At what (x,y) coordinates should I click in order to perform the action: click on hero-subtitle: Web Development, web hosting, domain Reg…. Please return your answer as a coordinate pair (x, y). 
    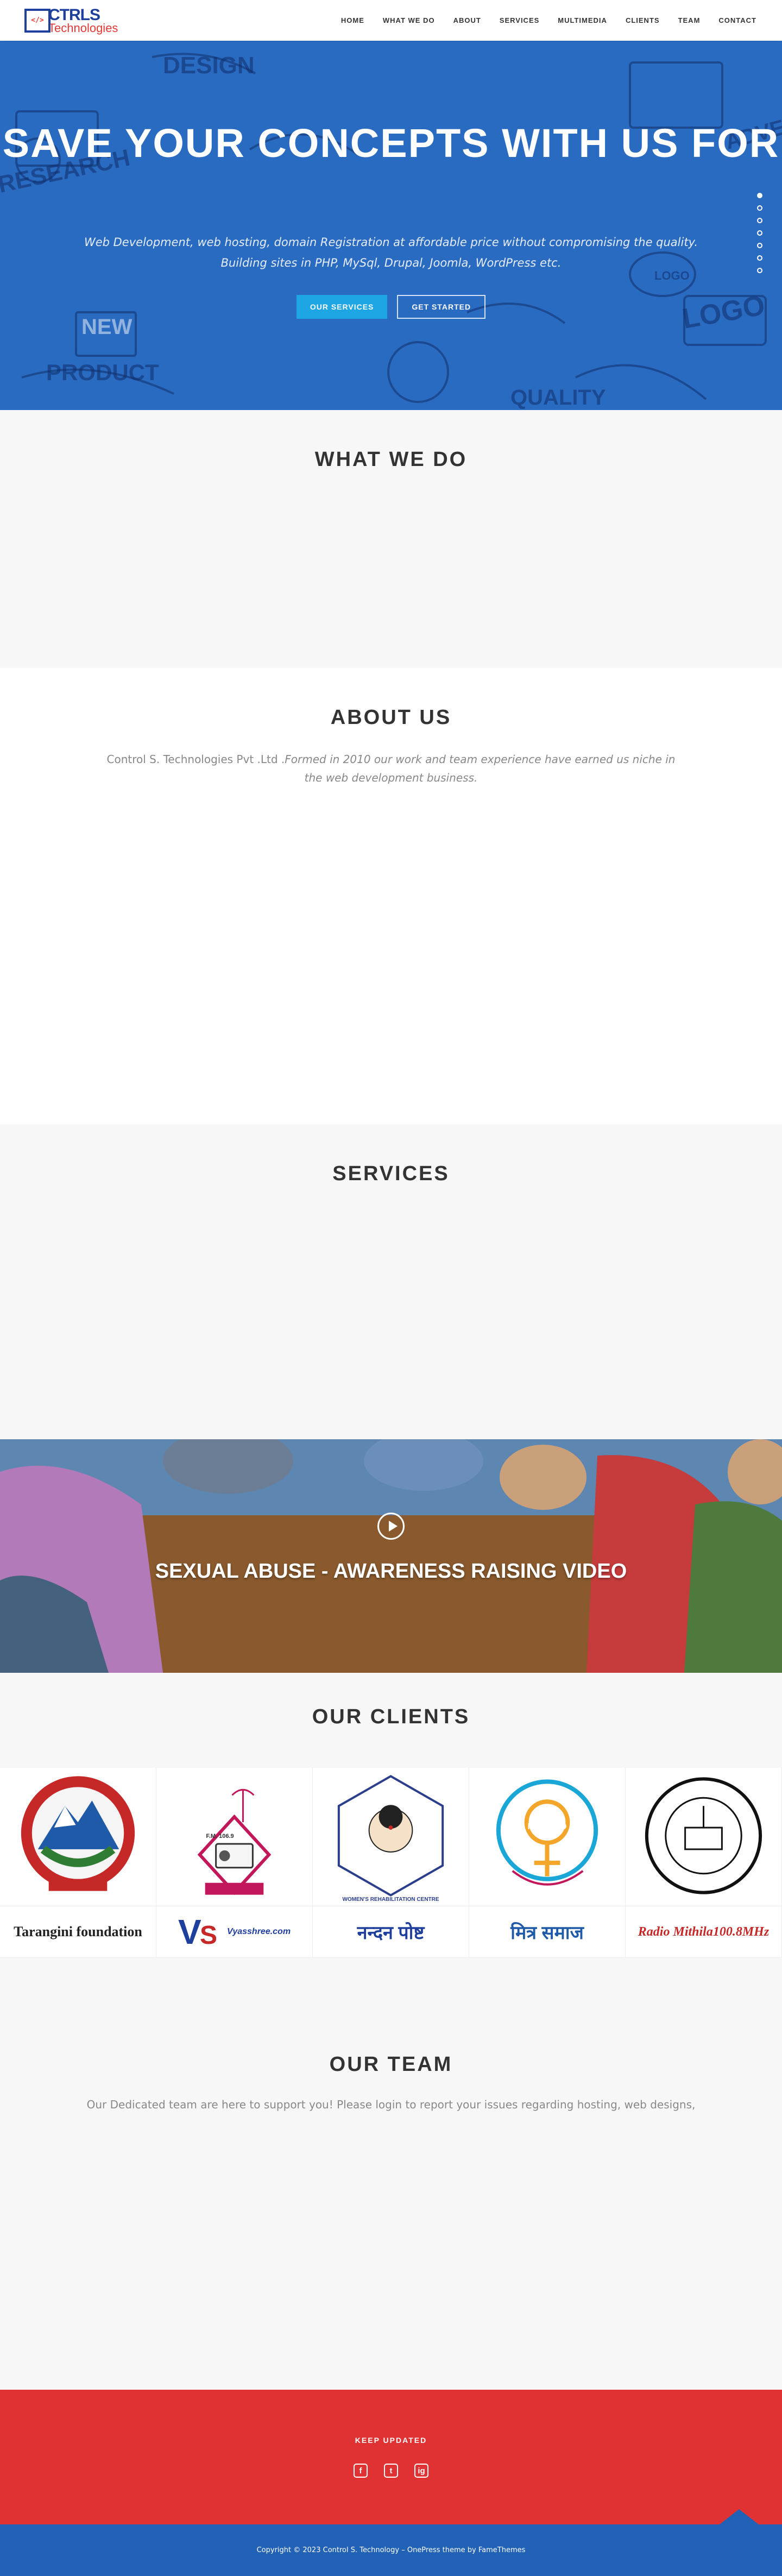
    Looking at the image, I should click on (391, 253).